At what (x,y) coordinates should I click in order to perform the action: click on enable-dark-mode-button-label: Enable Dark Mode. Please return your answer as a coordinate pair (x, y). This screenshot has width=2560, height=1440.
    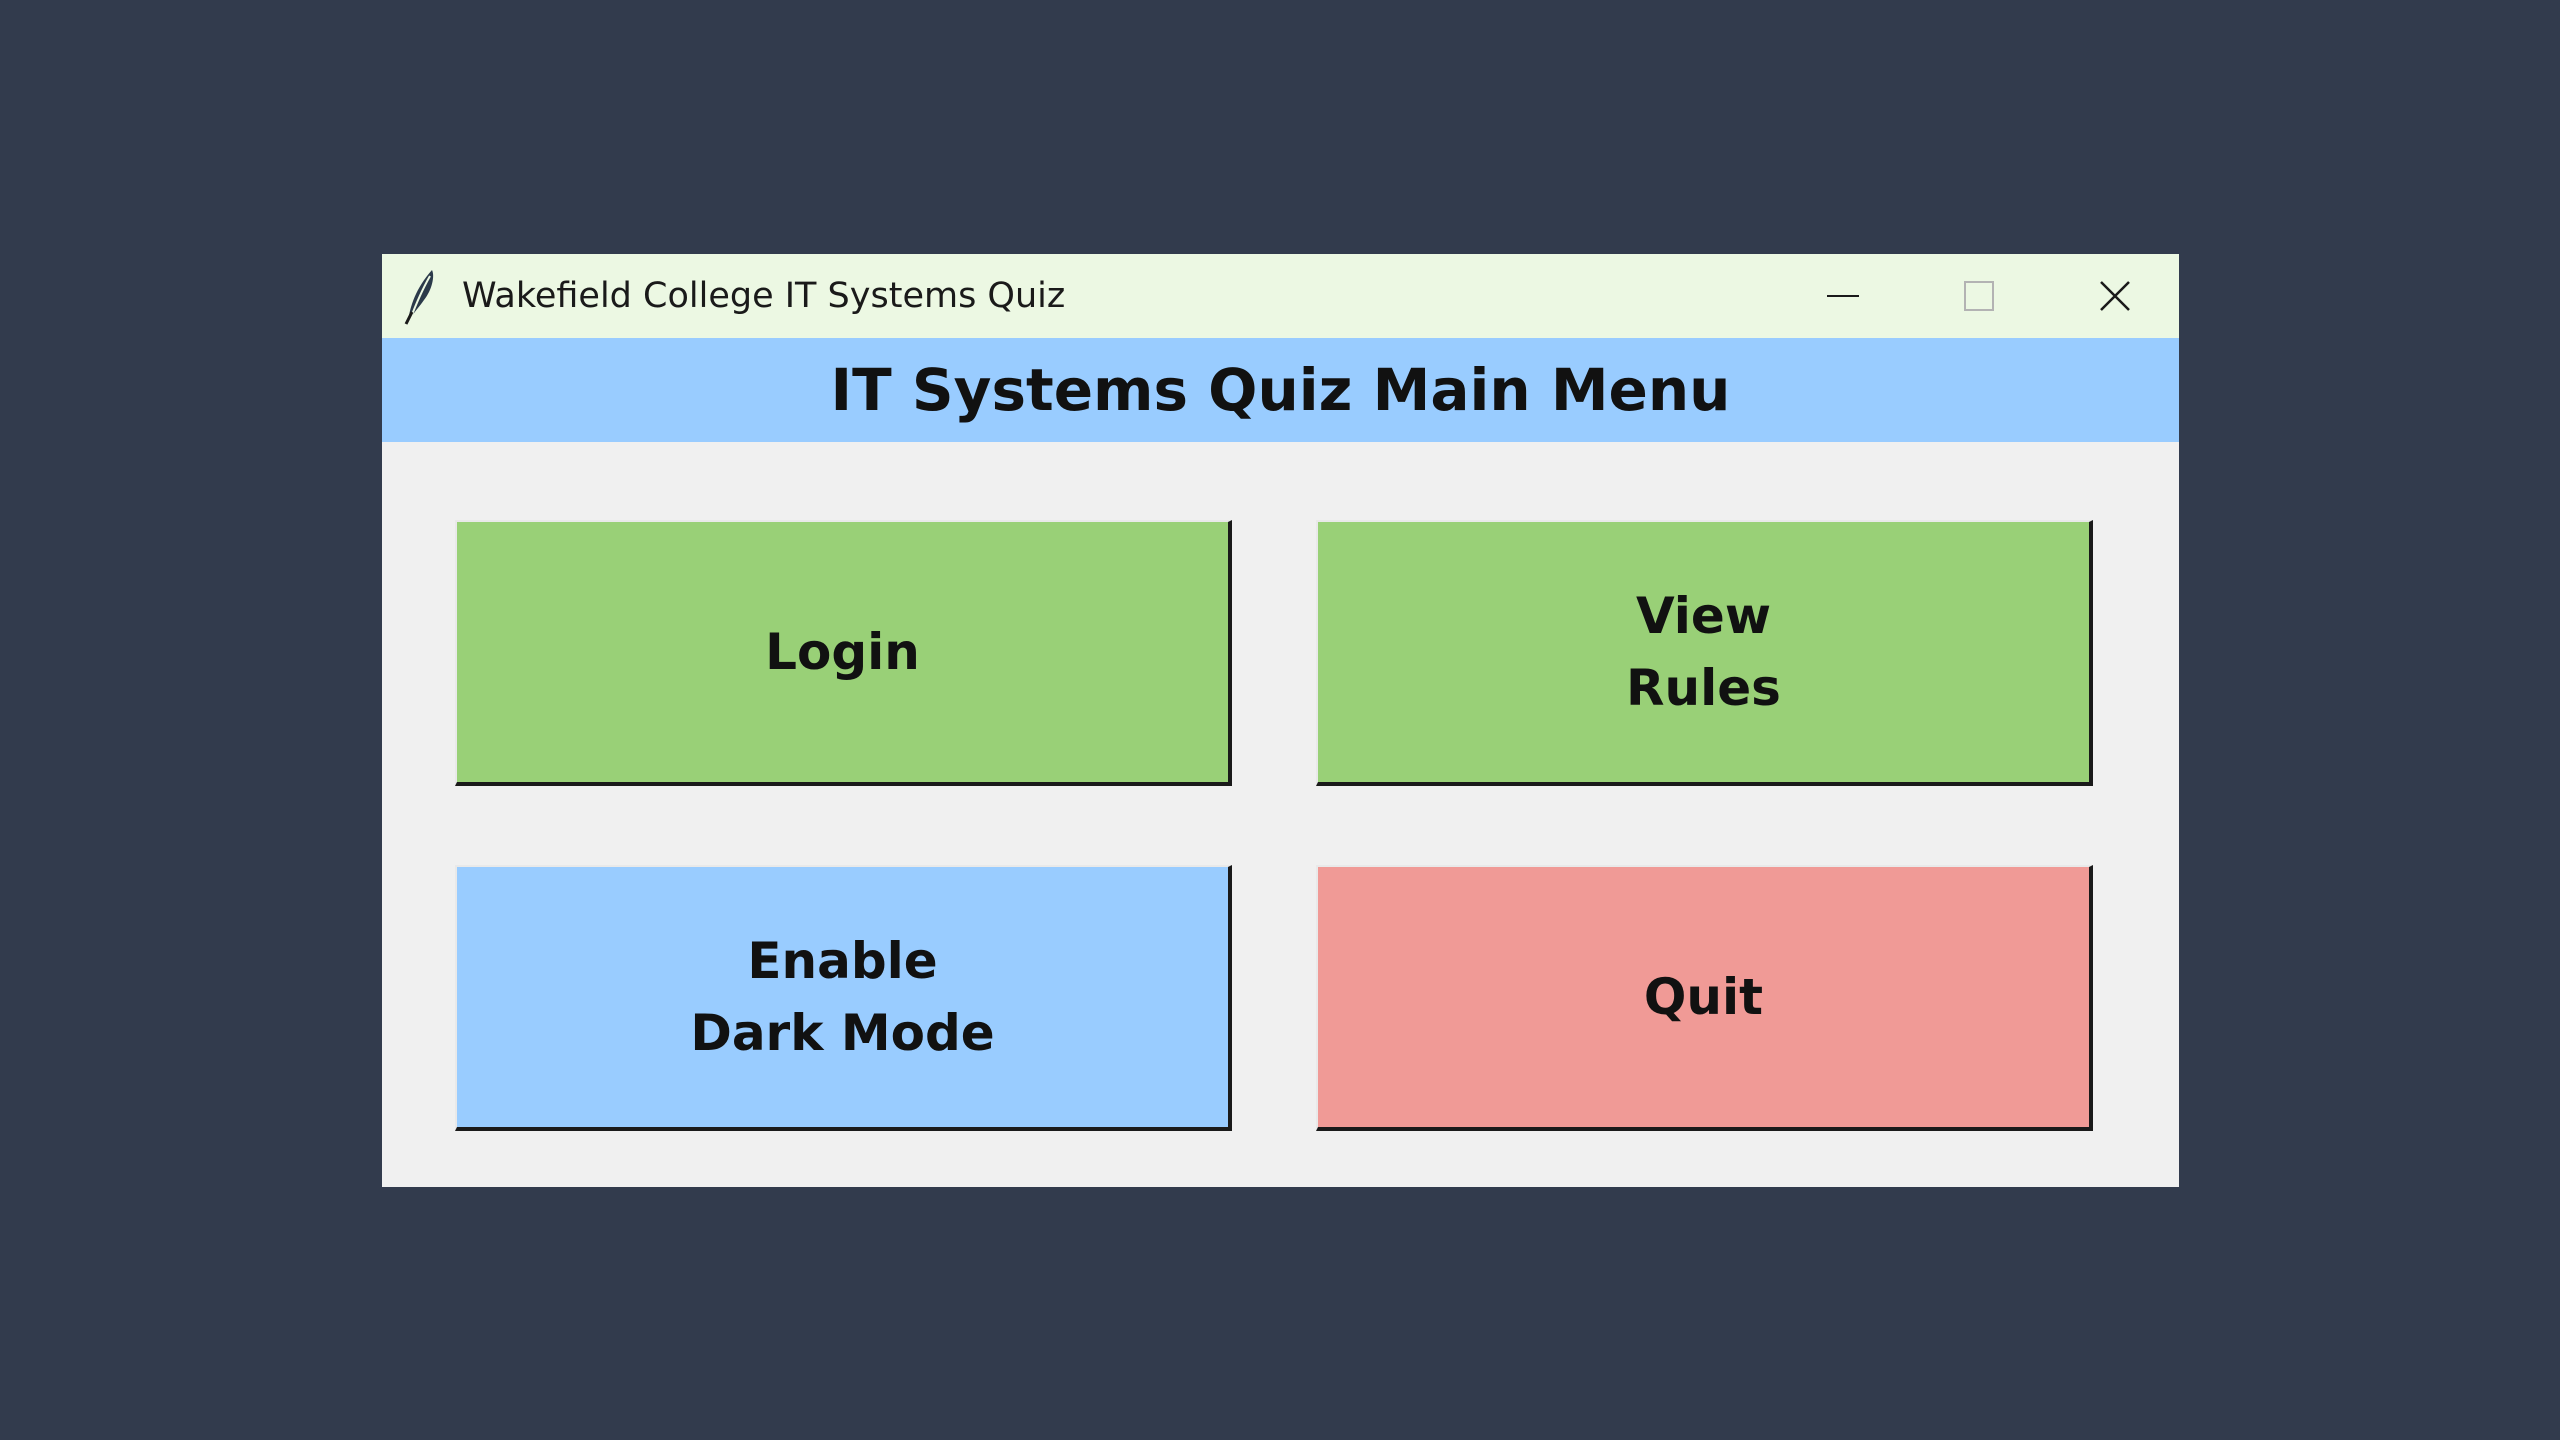
    Looking at the image, I should click on (842, 997).